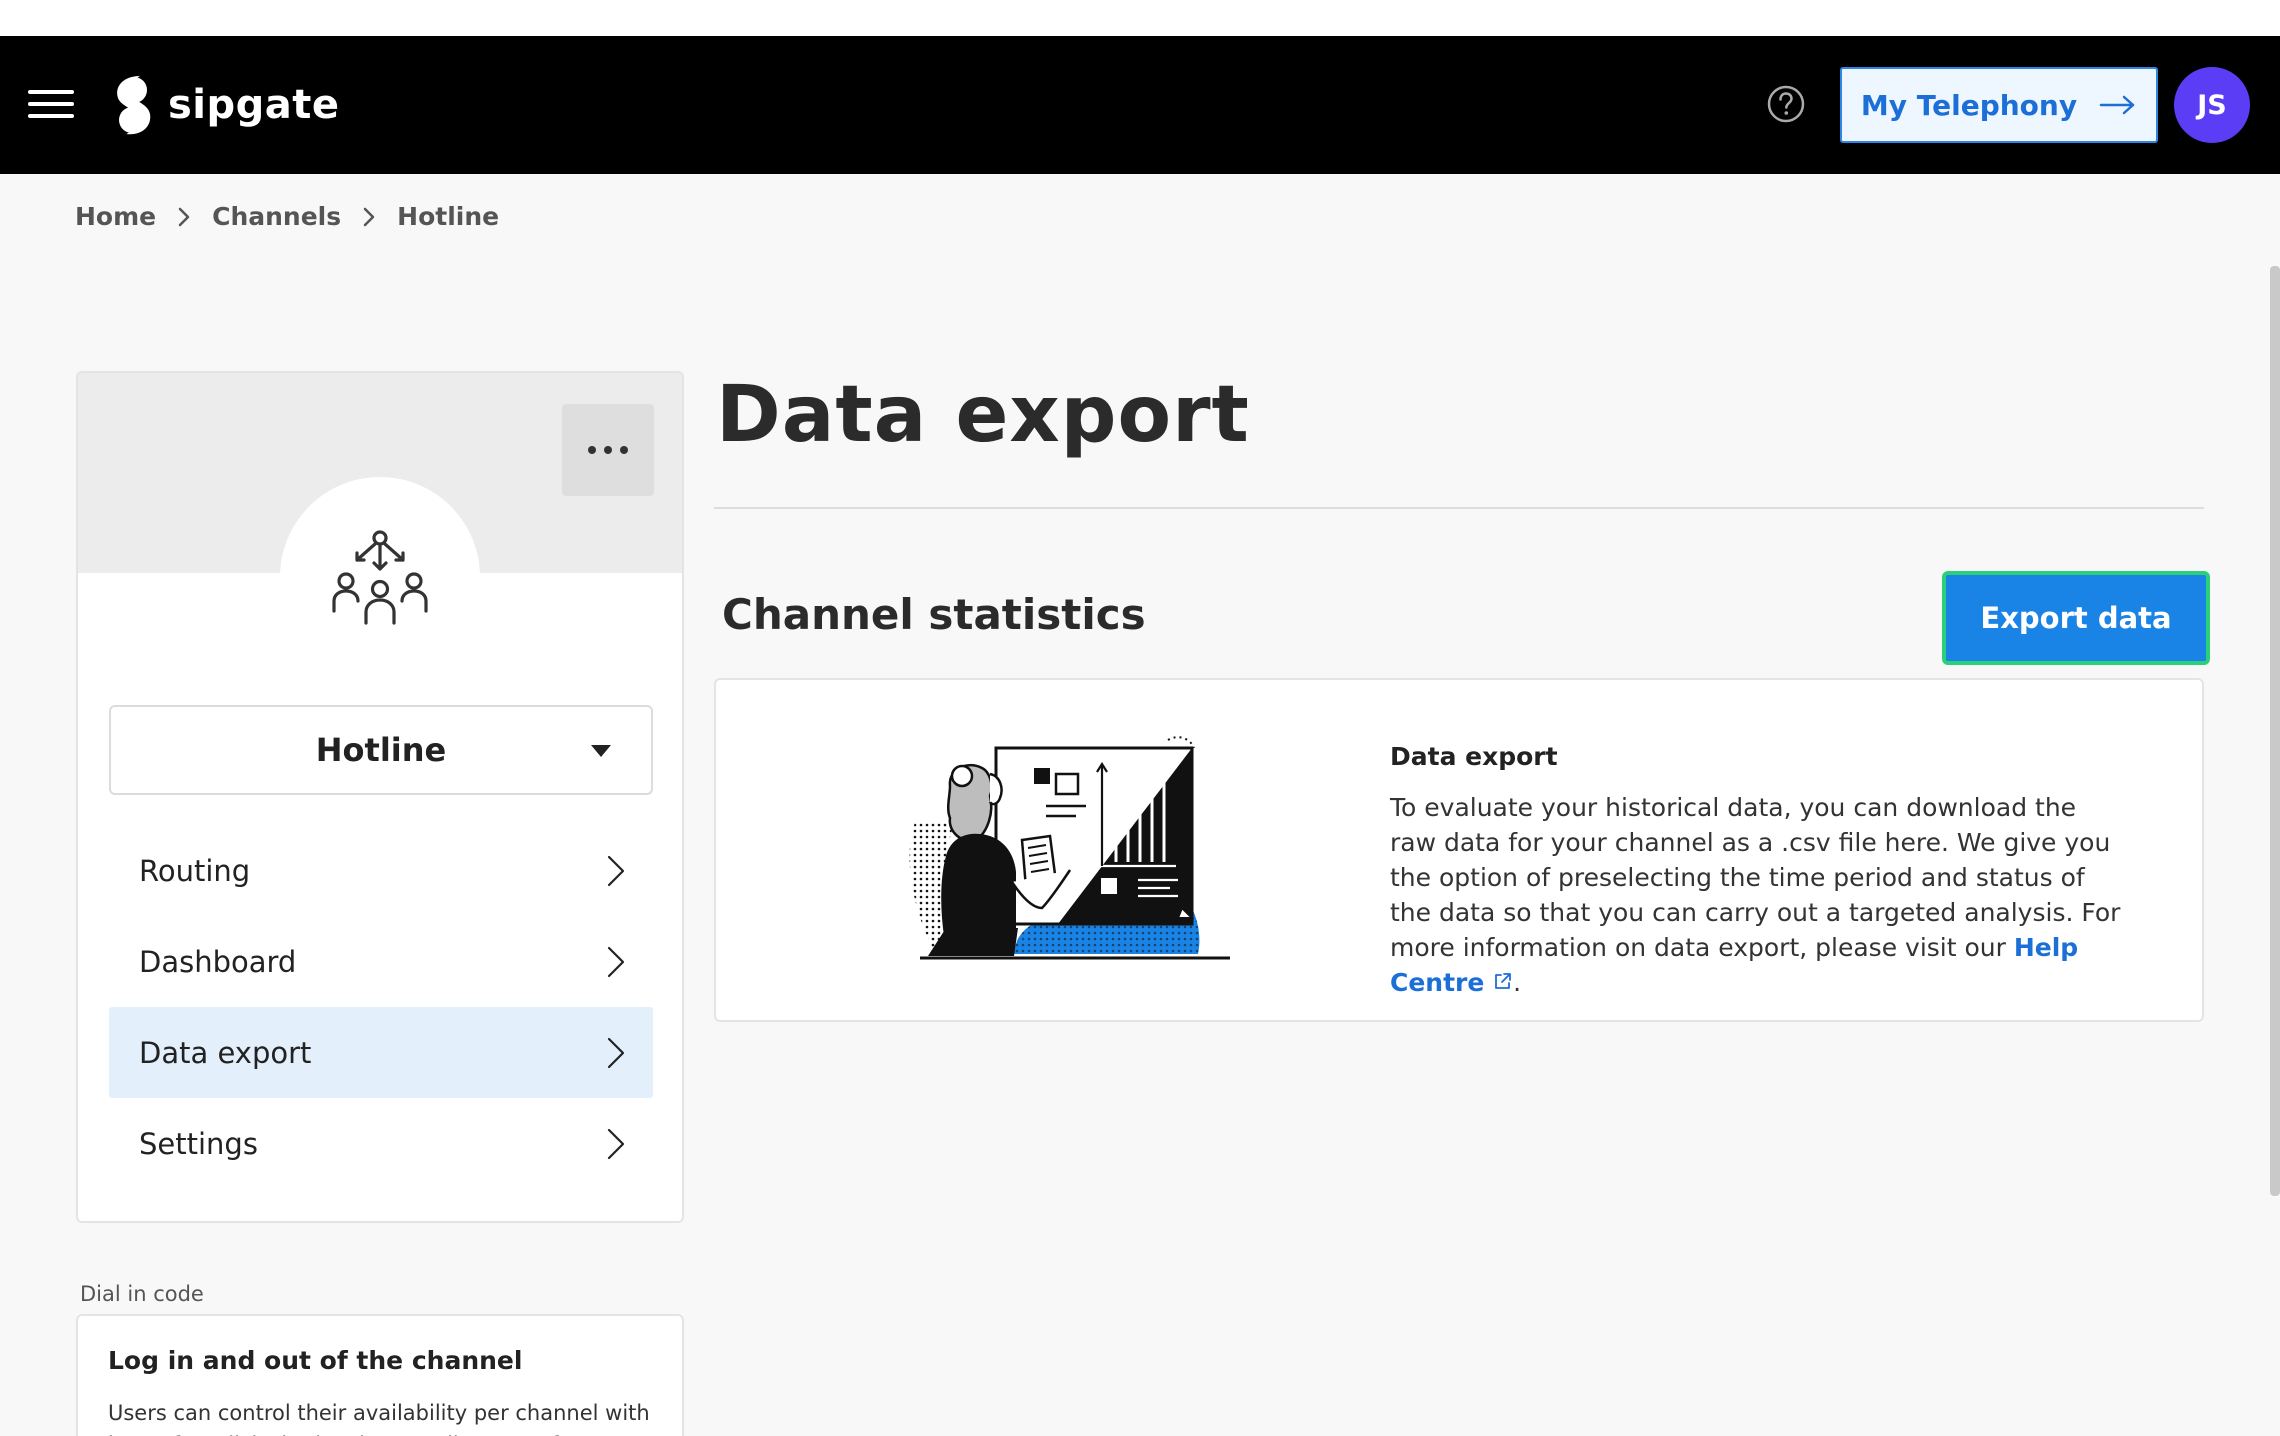 The image size is (2280, 1436). What do you see at coordinates (601, 751) in the screenshot?
I see `caret-down-icon` at bounding box center [601, 751].